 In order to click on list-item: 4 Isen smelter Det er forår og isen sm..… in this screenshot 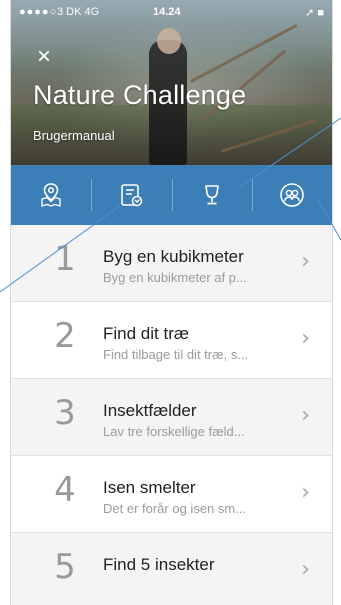, I will do `click(171, 494)`.